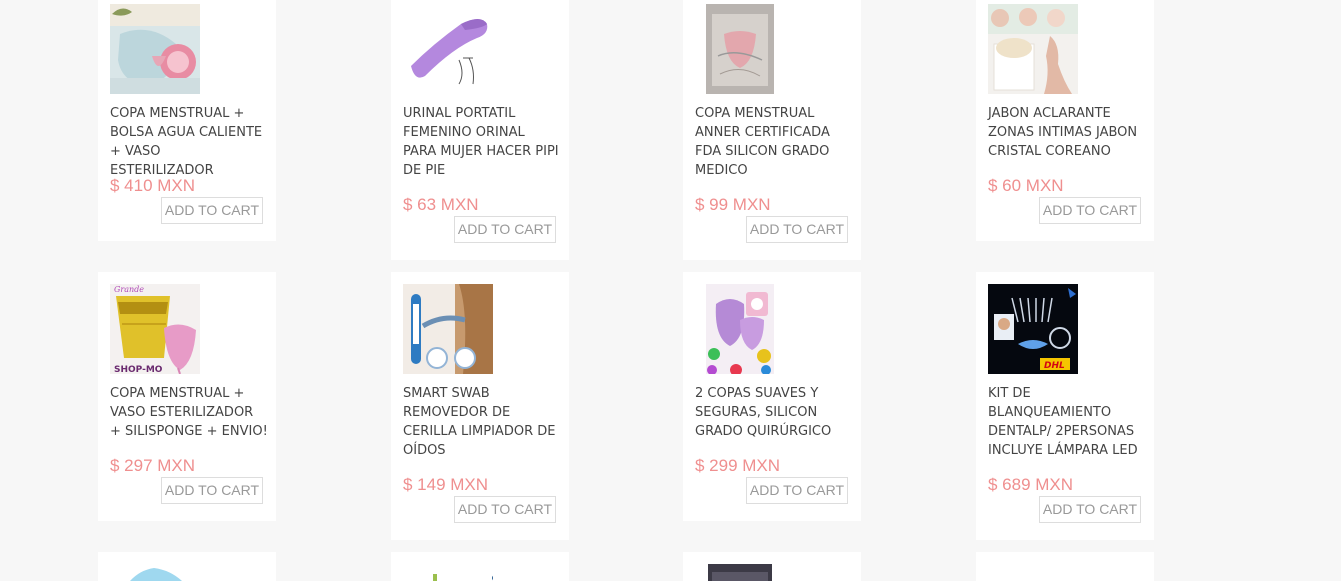 The width and height of the screenshot is (1341, 581). What do you see at coordinates (446, 484) in the screenshot?
I see `product-price: $ 149 MXN` at bounding box center [446, 484].